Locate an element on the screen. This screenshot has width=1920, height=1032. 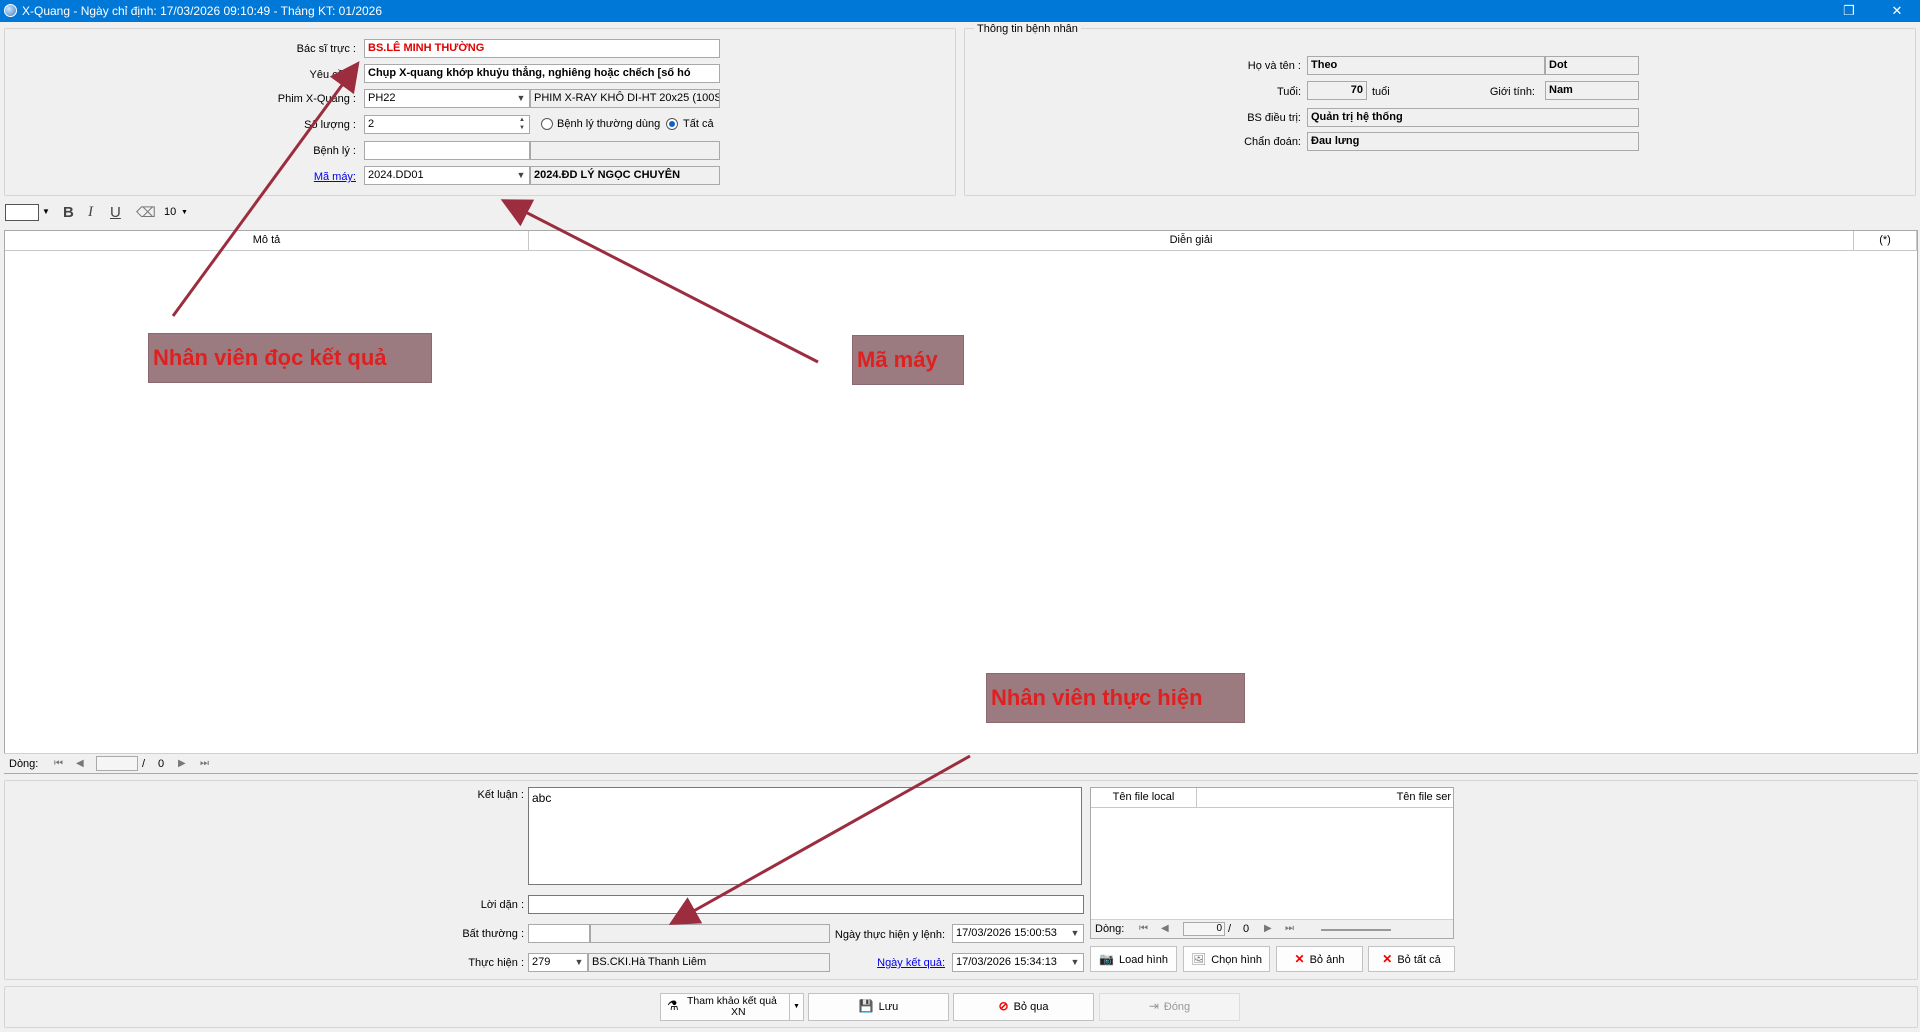
phim-code: PH22 is located at coordinates (382, 98).